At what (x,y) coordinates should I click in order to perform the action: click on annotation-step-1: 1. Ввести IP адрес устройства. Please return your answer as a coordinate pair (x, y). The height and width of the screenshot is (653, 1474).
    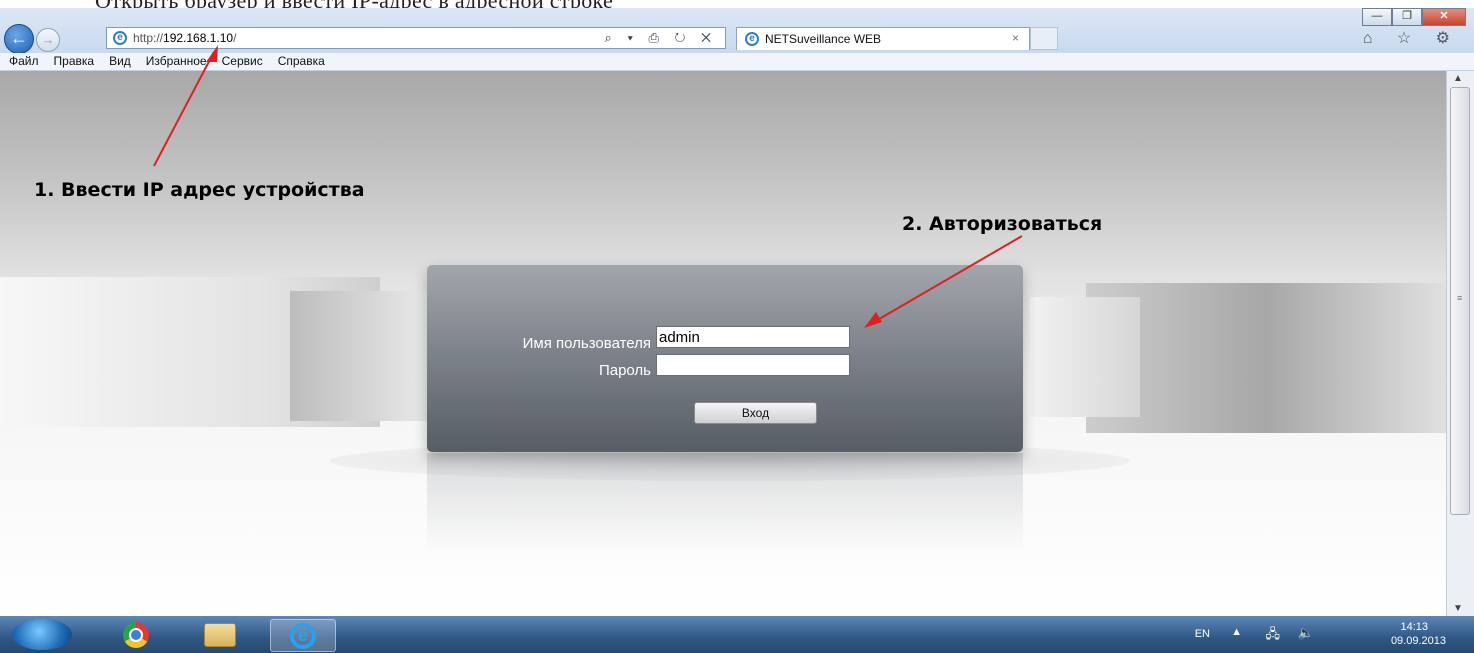
    Looking at the image, I should click on (199, 190).